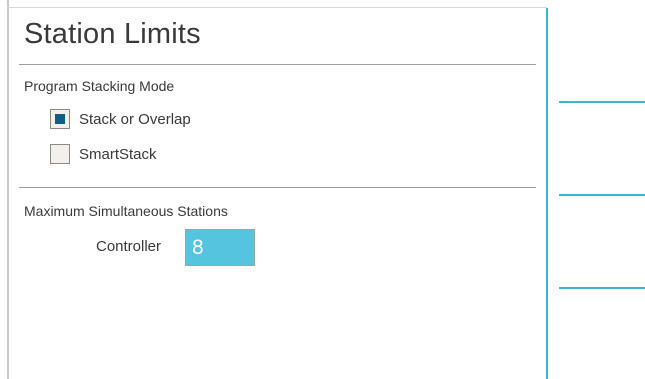 The height and width of the screenshot is (379, 645). I want to click on max-stations-label: Maximum Simultaneous Stations, so click(126, 211).